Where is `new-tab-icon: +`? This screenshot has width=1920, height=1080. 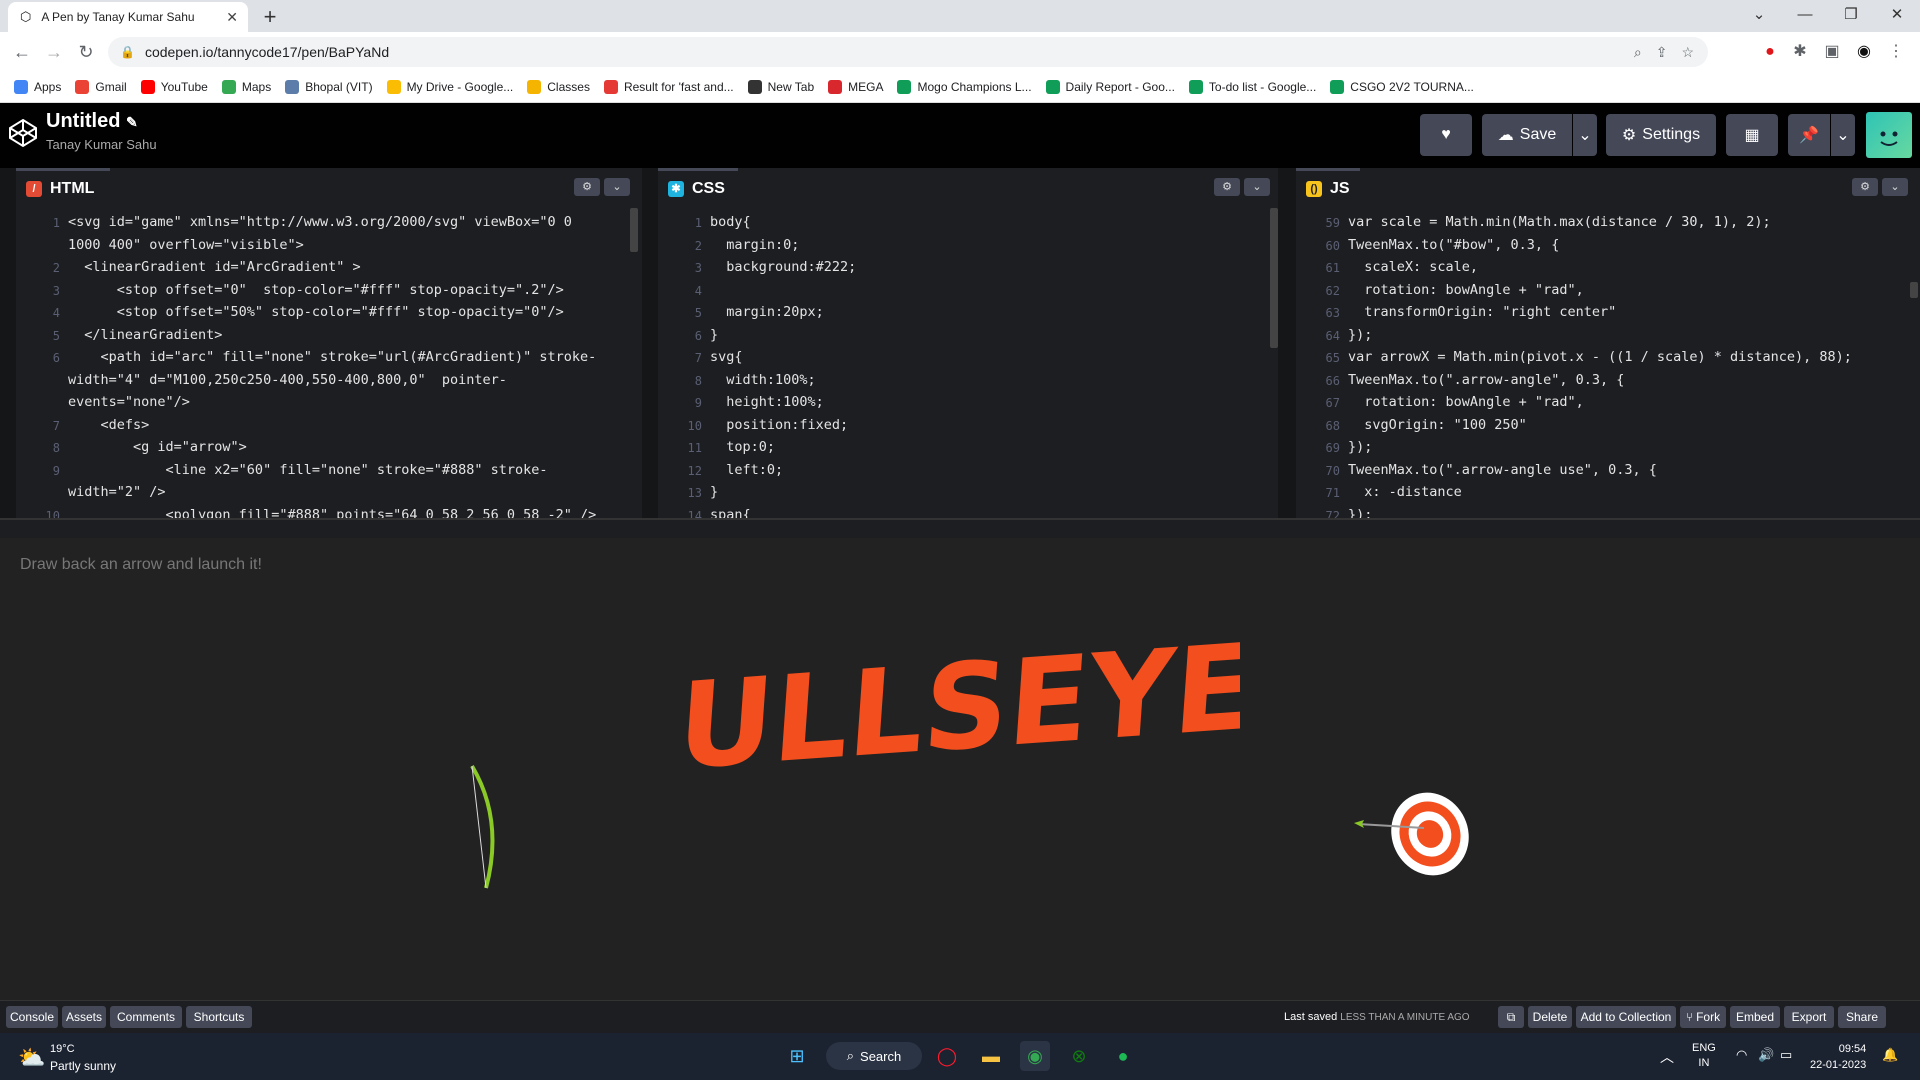
new-tab-icon: + is located at coordinates (270, 17).